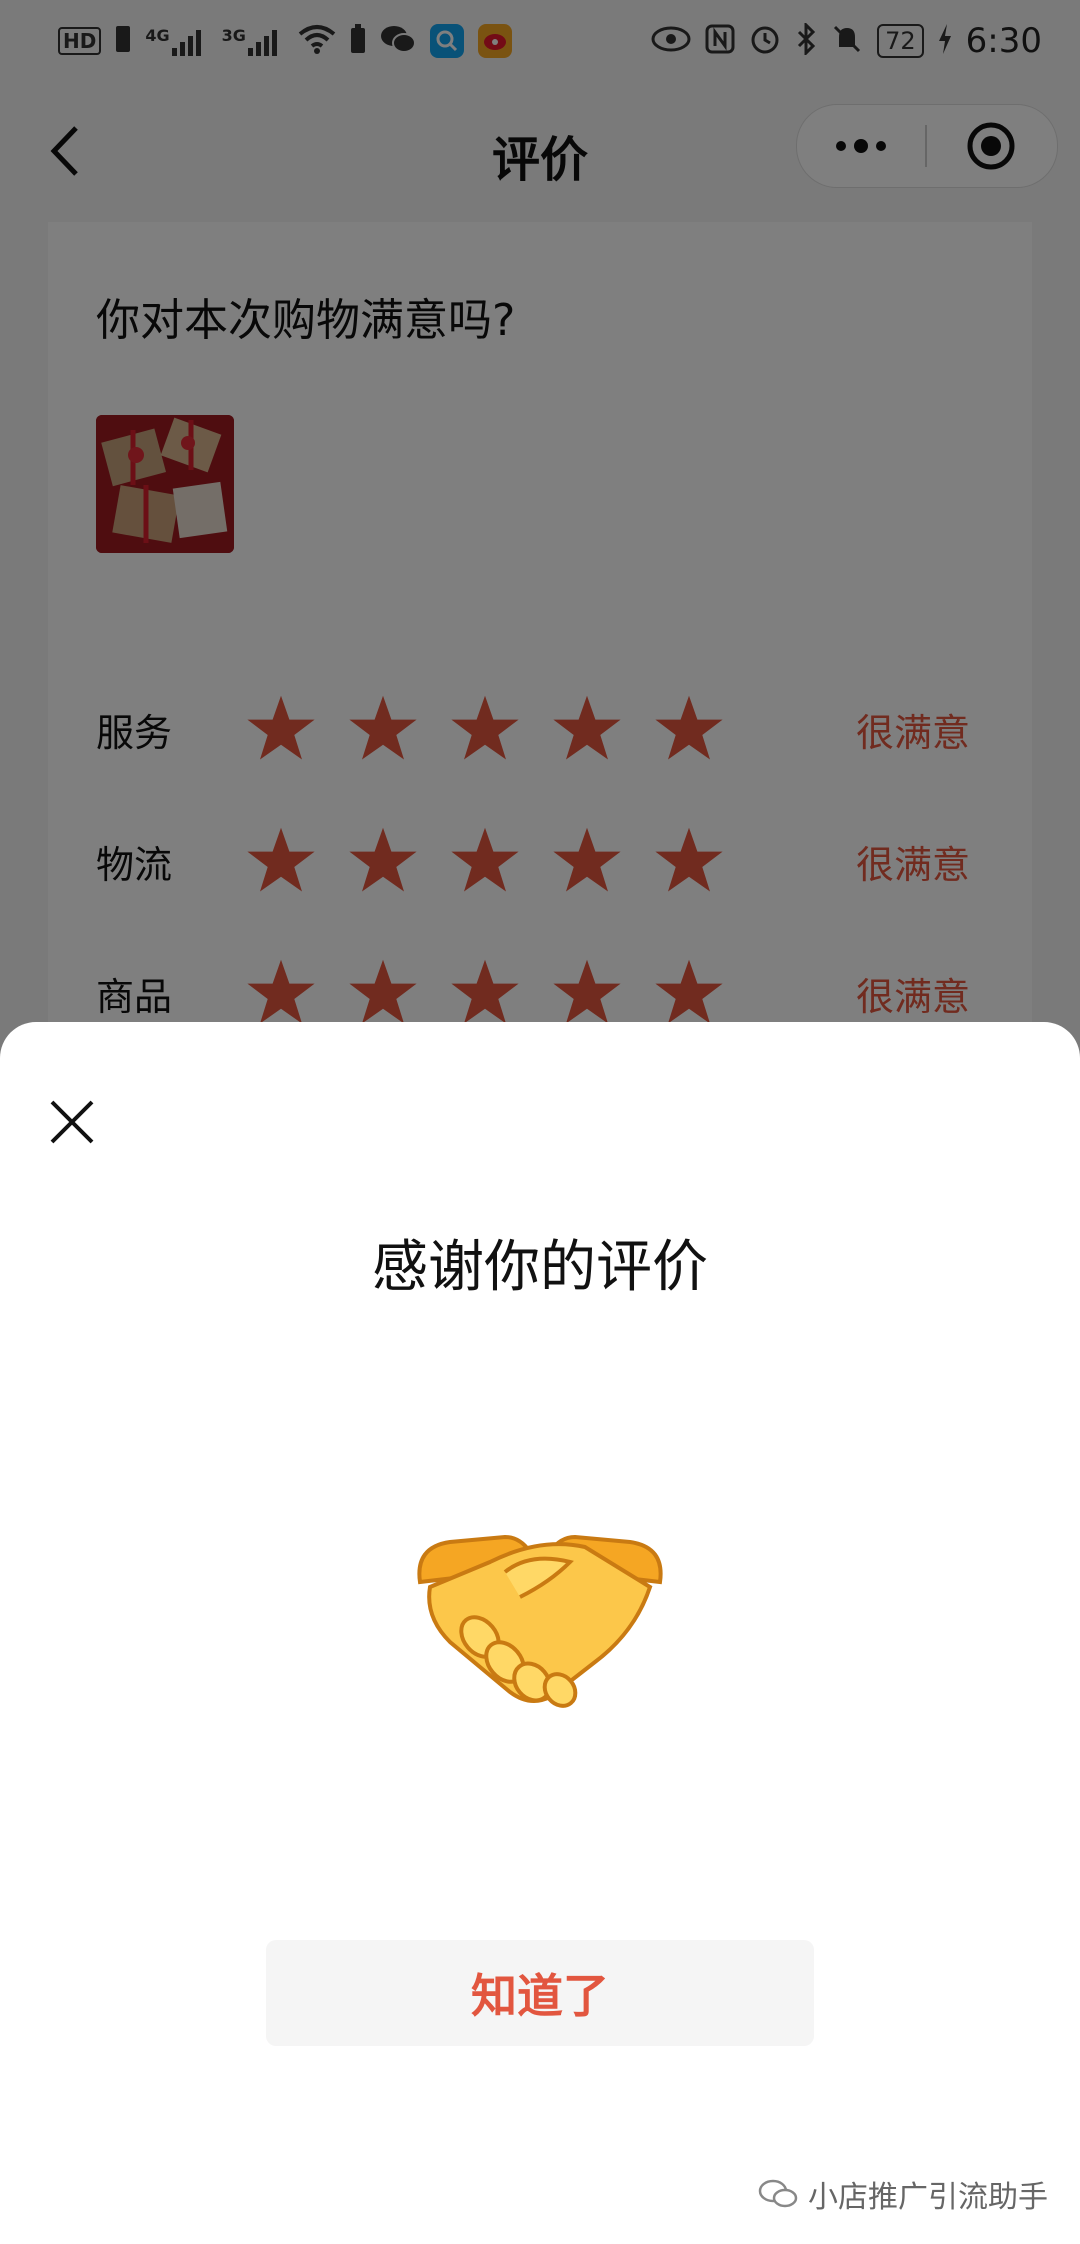 This screenshot has width=1080, height=2244. Describe the element at coordinates (928, 2197) in the screenshot. I see `watermark-text: 小店推广引流助手` at that location.